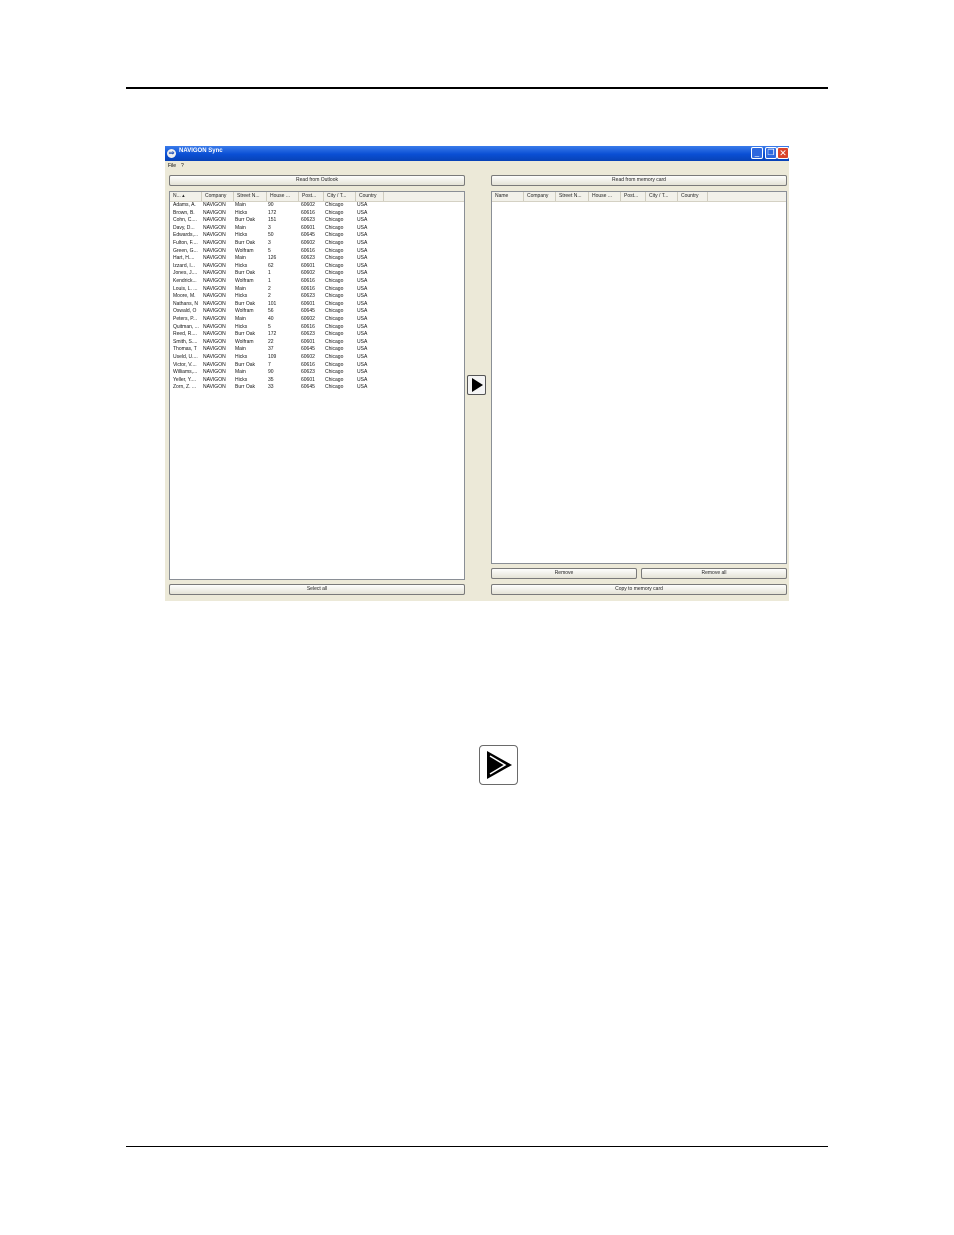 This screenshot has width=954, height=1235. What do you see at coordinates (269, 326) in the screenshot?
I see `table-cell: 5` at bounding box center [269, 326].